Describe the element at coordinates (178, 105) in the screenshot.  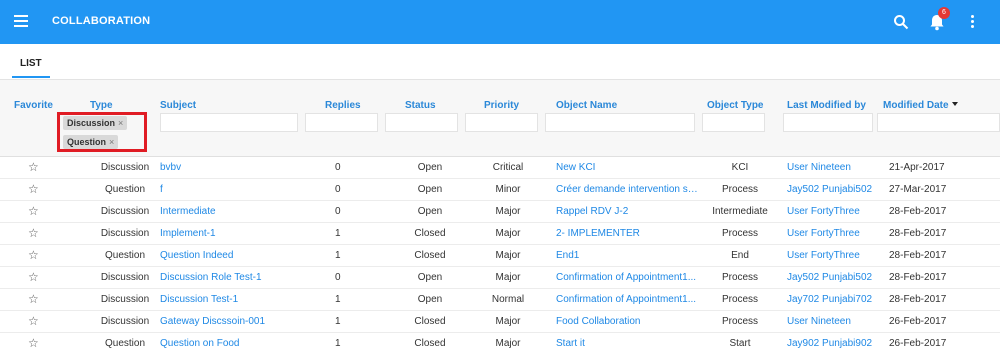
I see `column-header-subject: Subject` at that location.